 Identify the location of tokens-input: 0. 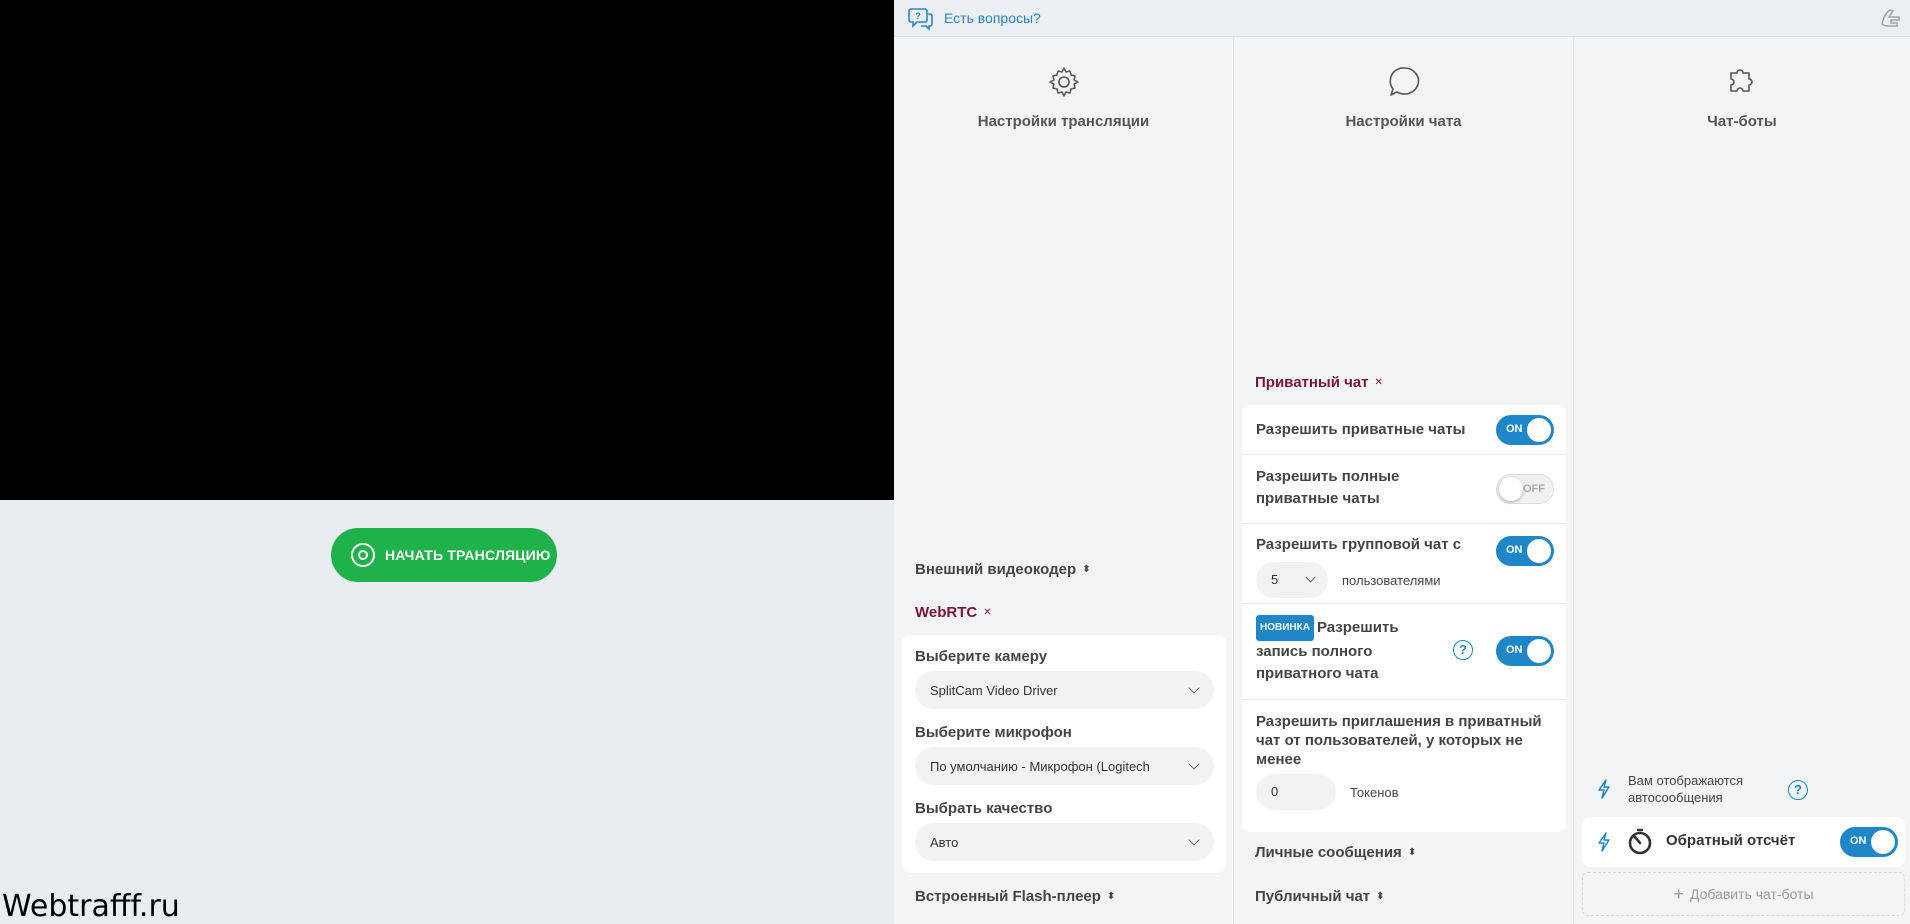
(1296, 792).